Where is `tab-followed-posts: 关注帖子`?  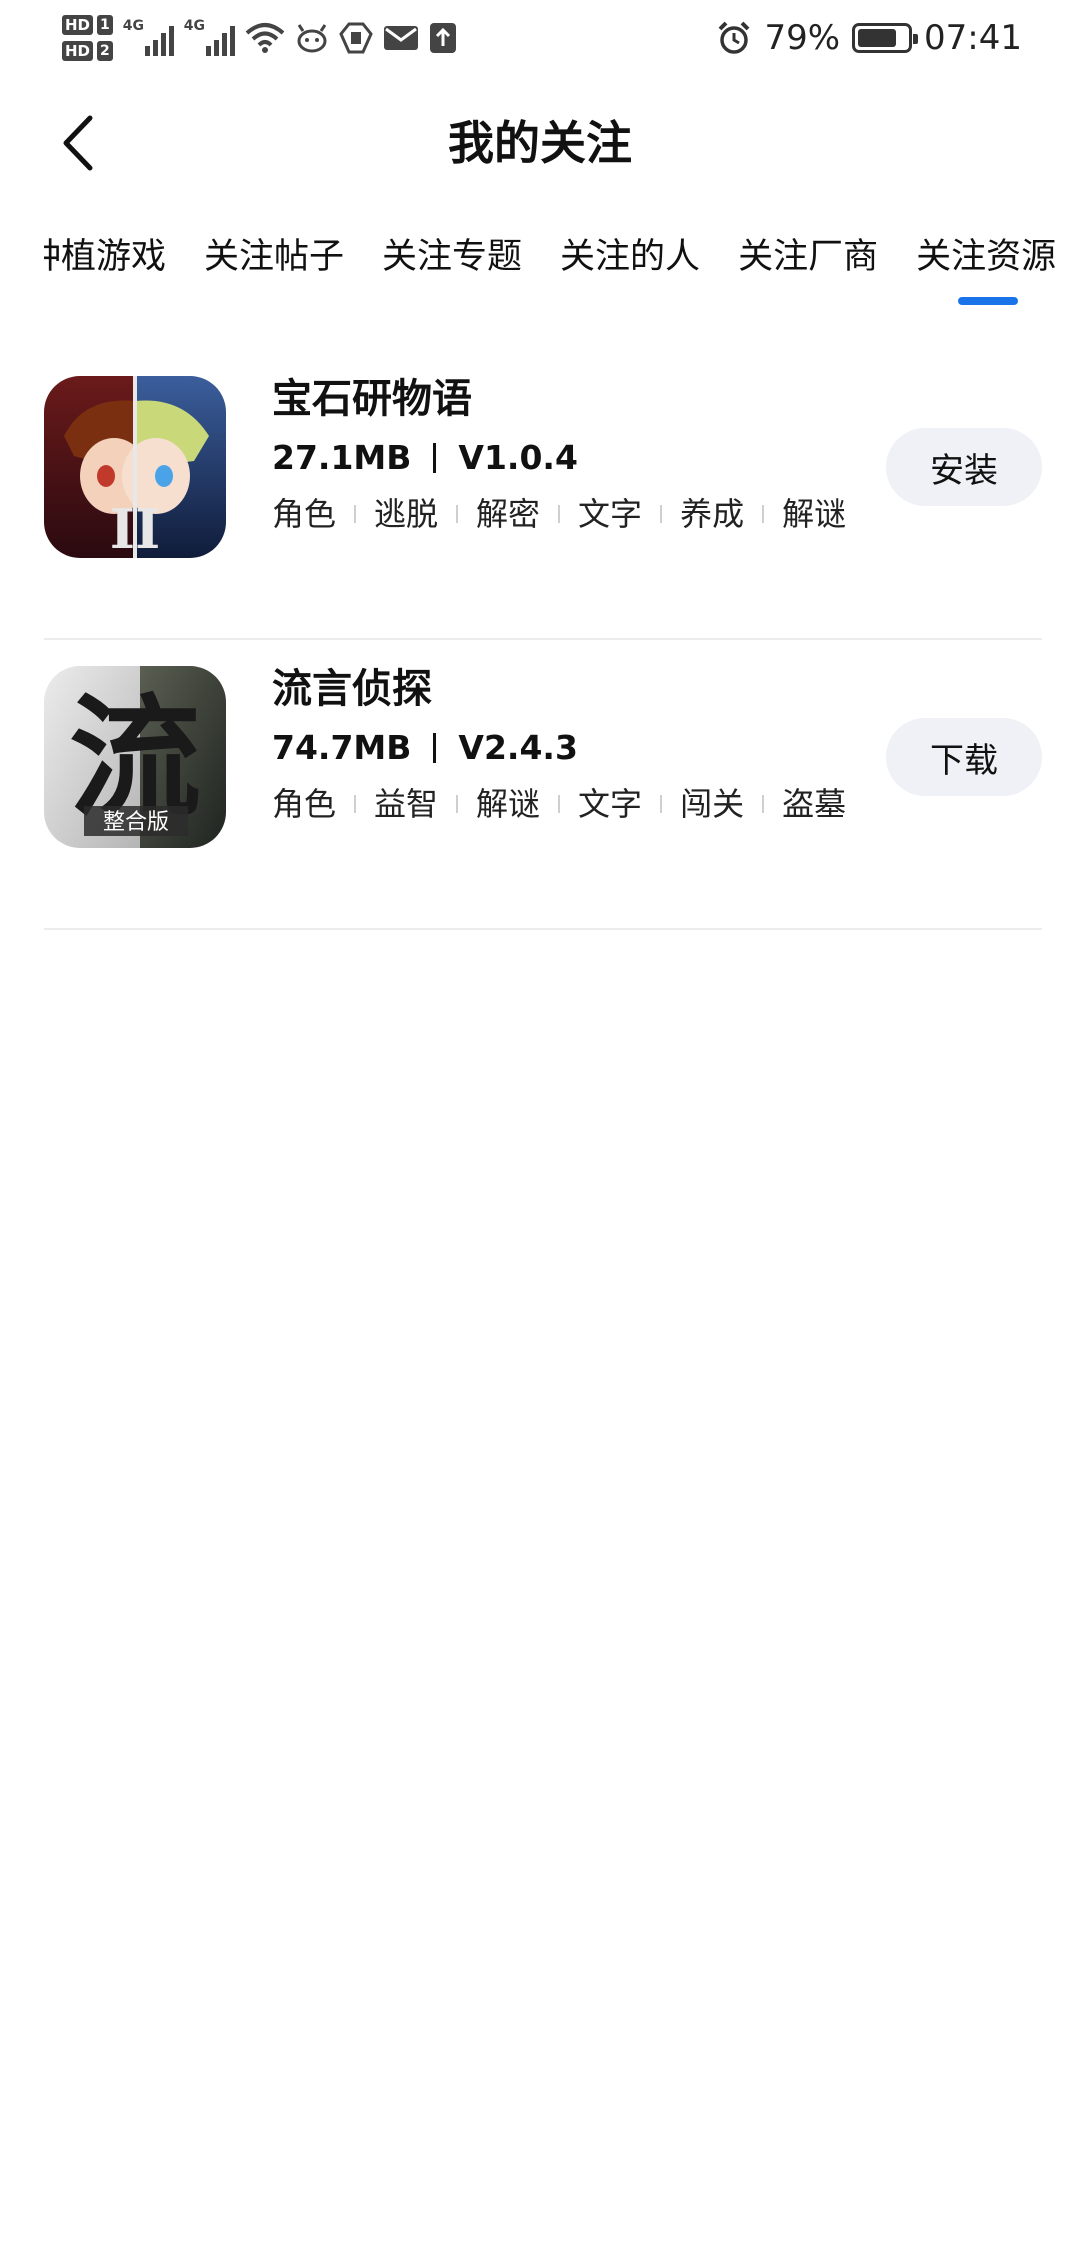 tab-followed-posts: 关注帖子 is located at coordinates (274, 257).